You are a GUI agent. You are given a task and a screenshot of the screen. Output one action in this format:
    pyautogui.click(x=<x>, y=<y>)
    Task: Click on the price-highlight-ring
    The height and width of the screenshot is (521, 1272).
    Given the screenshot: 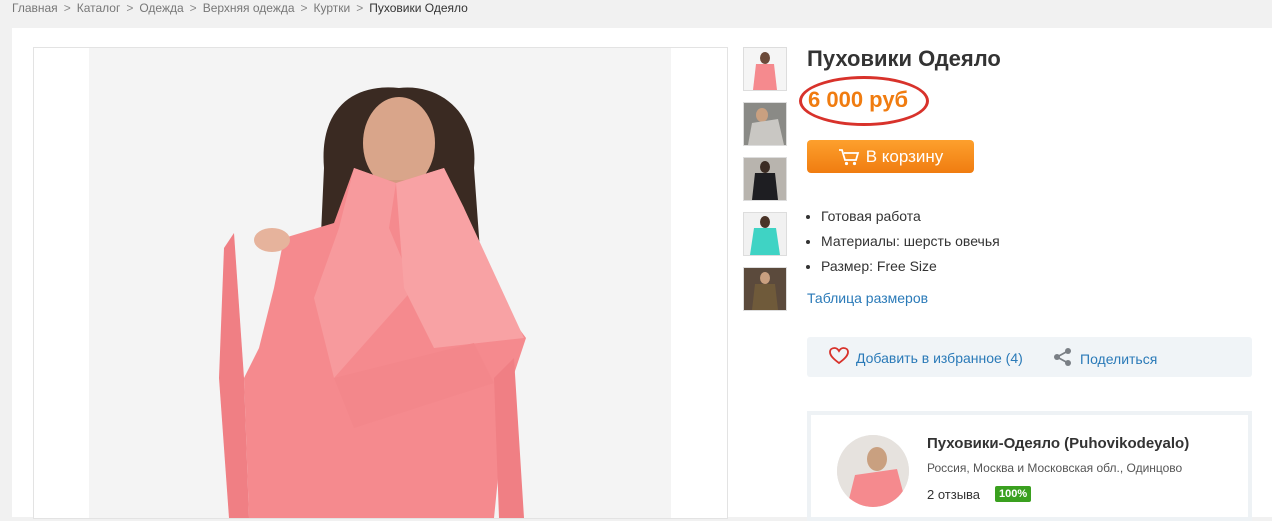 What is the action you would take?
    pyautogui.click(x=864, y=101)
    